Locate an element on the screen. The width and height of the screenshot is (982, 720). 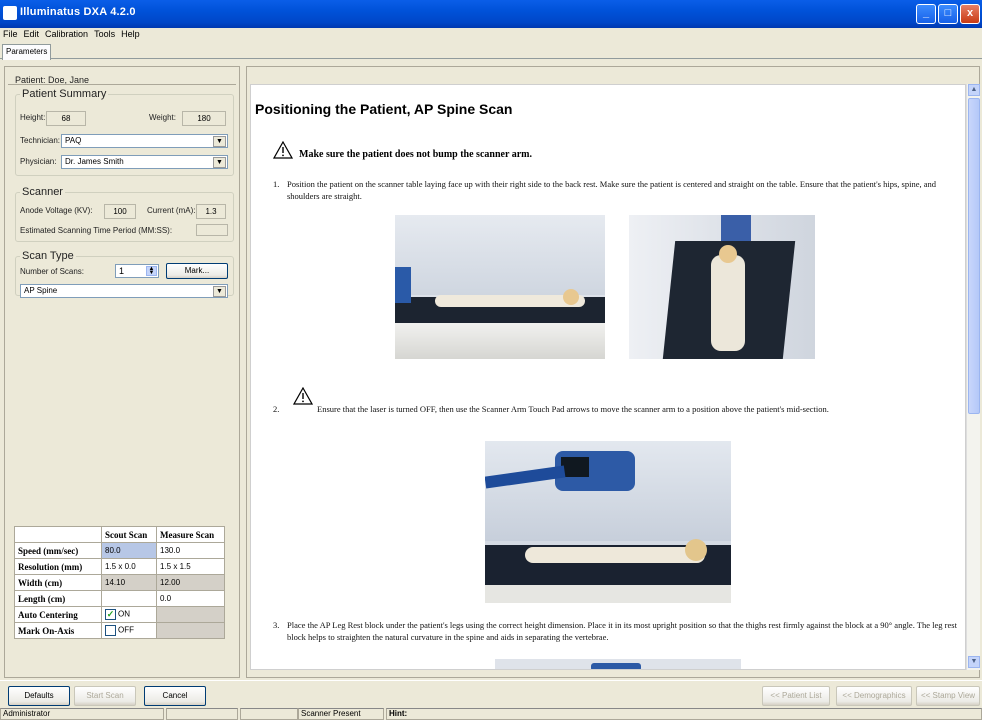
scanner-title: Scanner is located at coordinates (42, 192).